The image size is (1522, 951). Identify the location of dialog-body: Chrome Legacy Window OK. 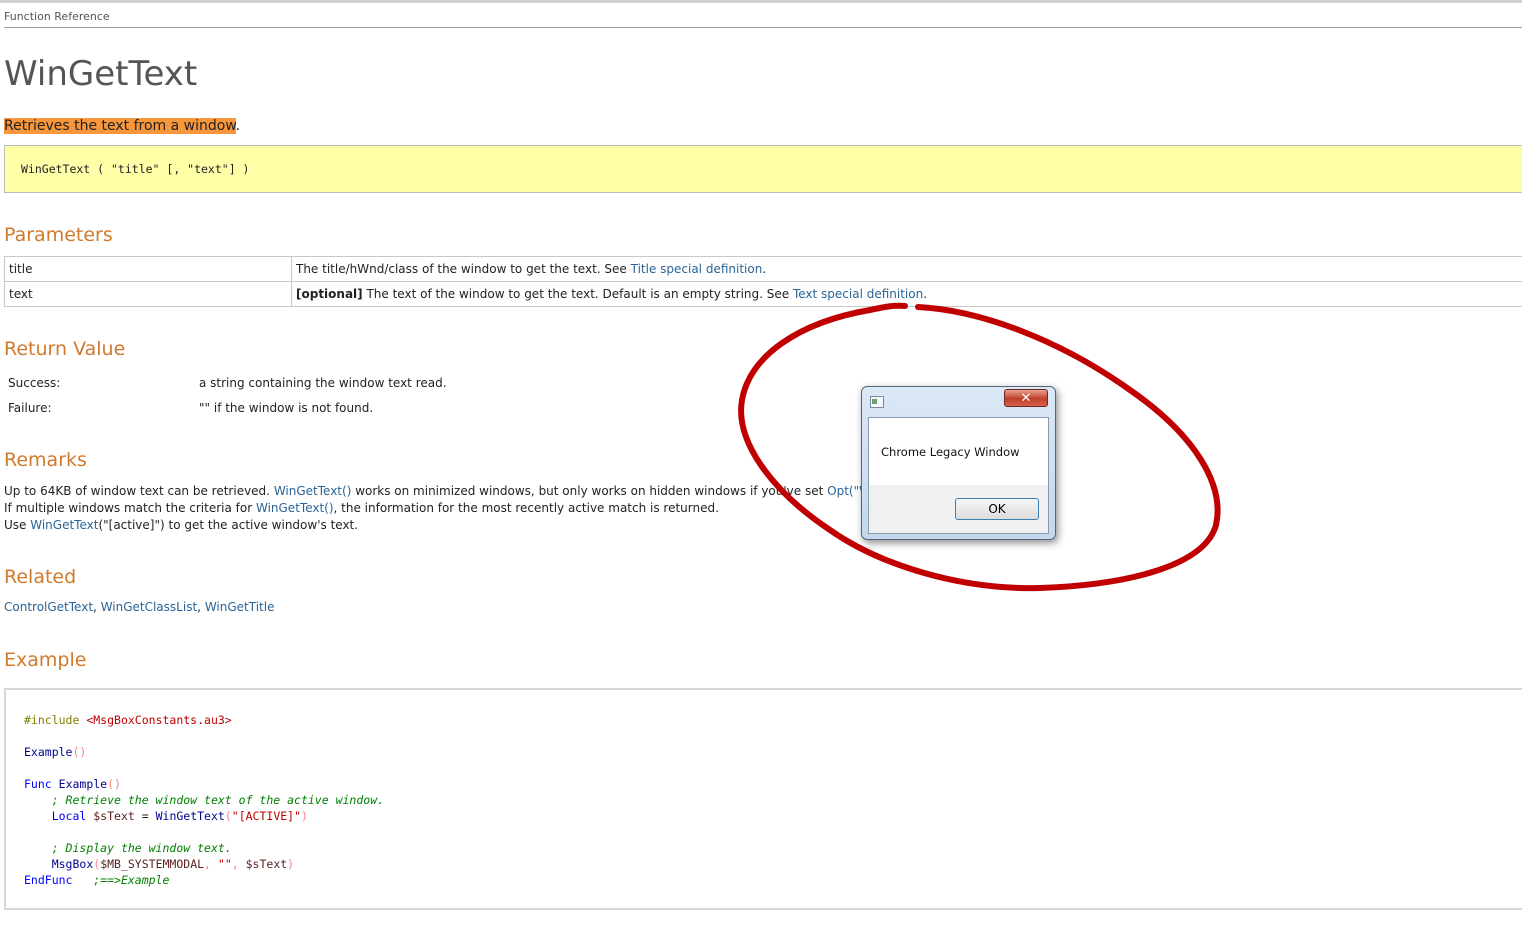
(958, 475).